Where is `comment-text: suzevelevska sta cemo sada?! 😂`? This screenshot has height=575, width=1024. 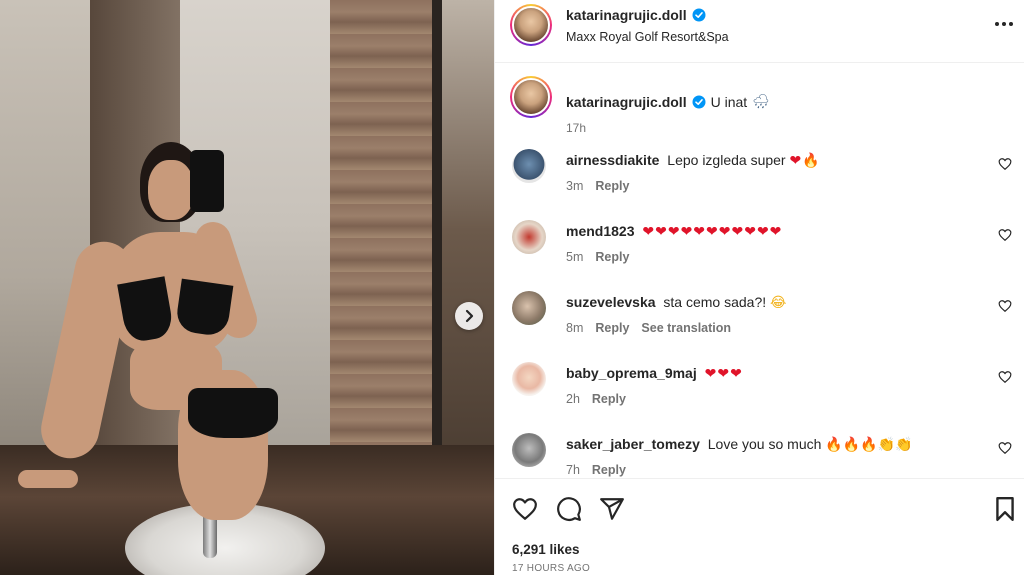
comment-text: suzevelevska sta cemo sada?! 😂 is located at coordinates (676, 302).